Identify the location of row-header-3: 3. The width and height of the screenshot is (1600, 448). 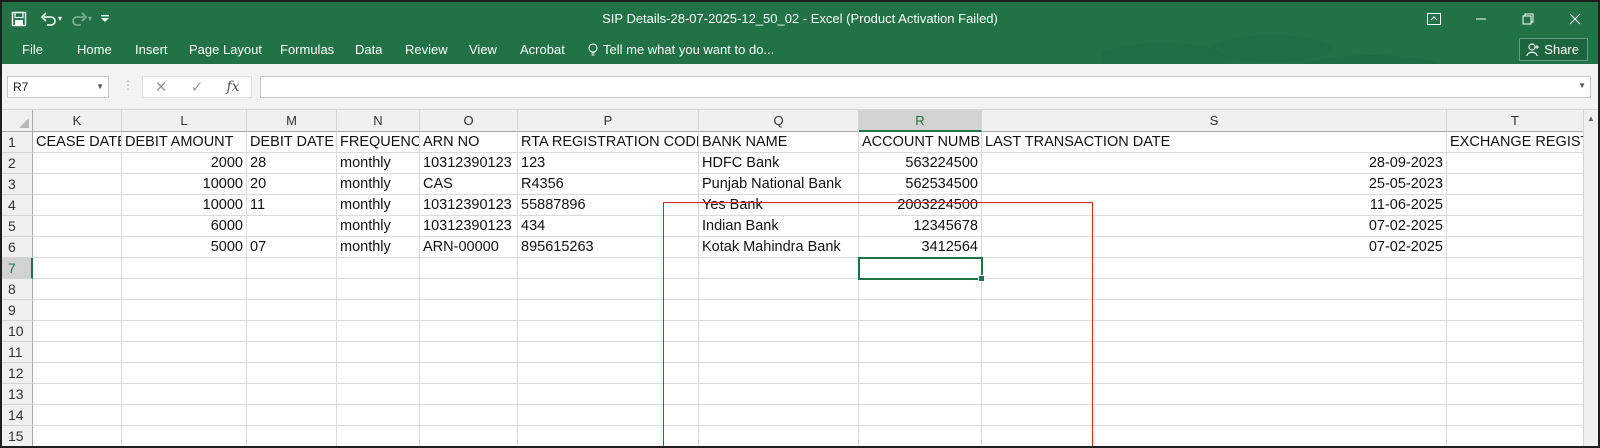
(17, 184).